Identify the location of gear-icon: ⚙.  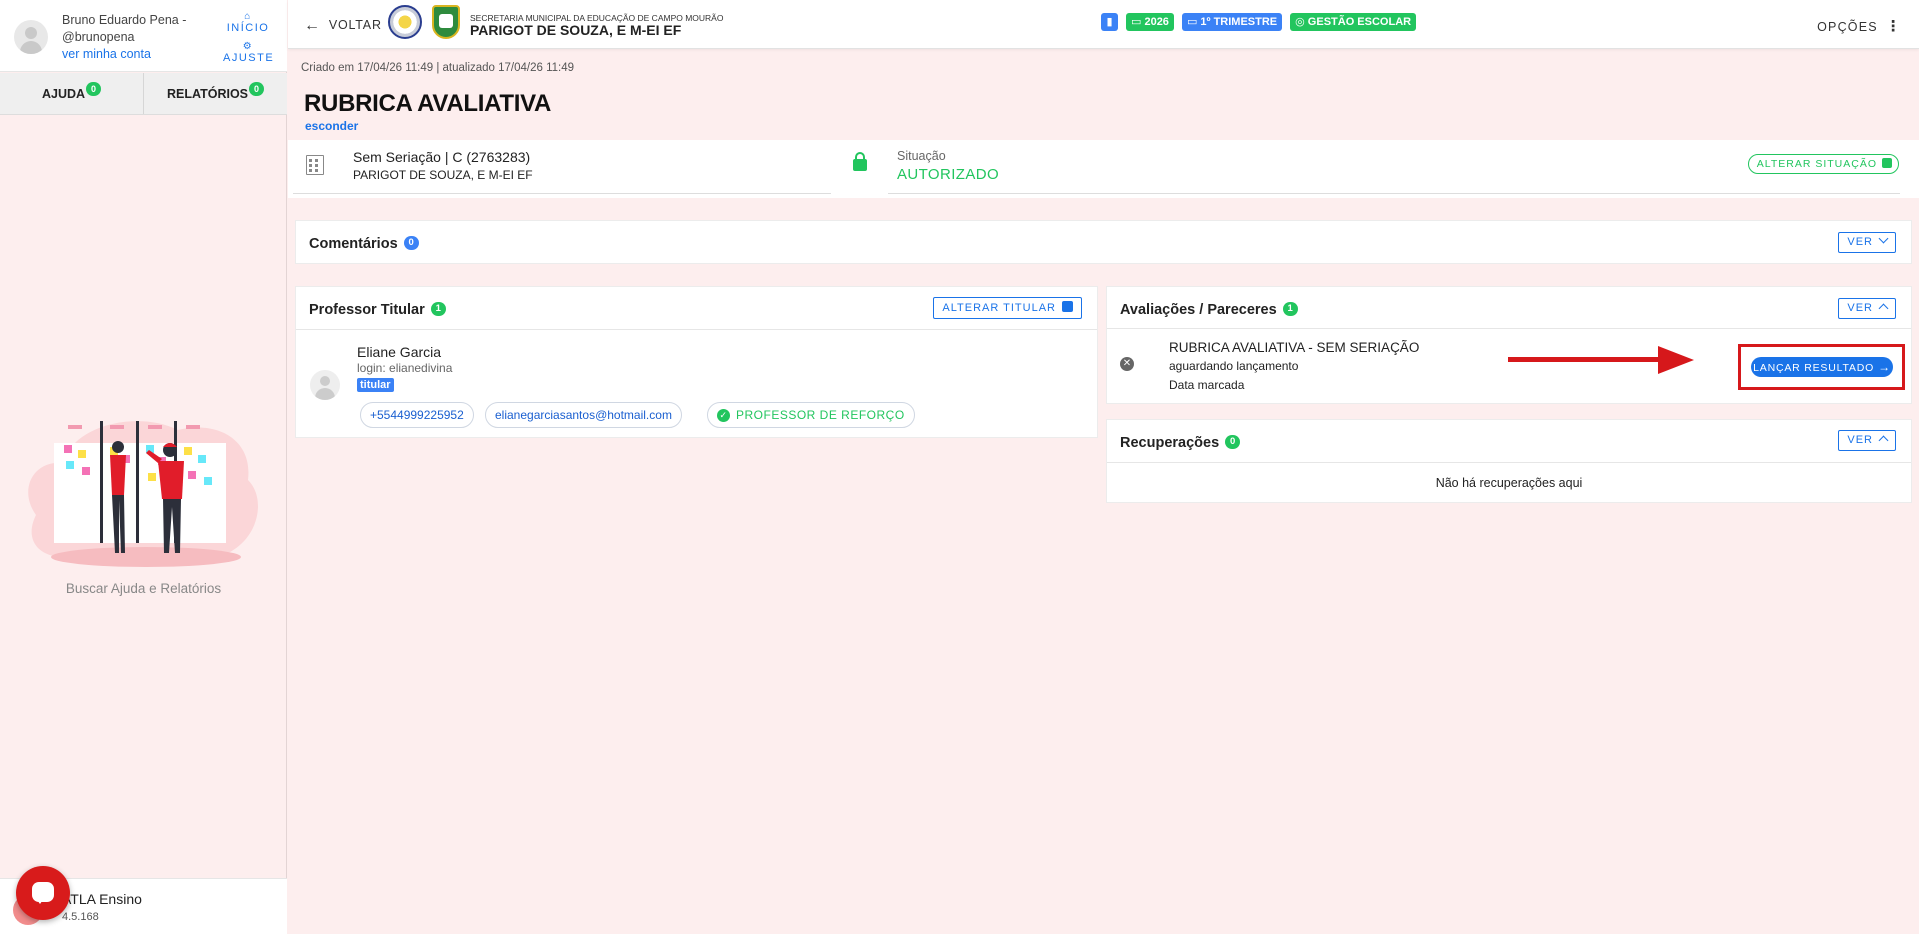
(248, 46).